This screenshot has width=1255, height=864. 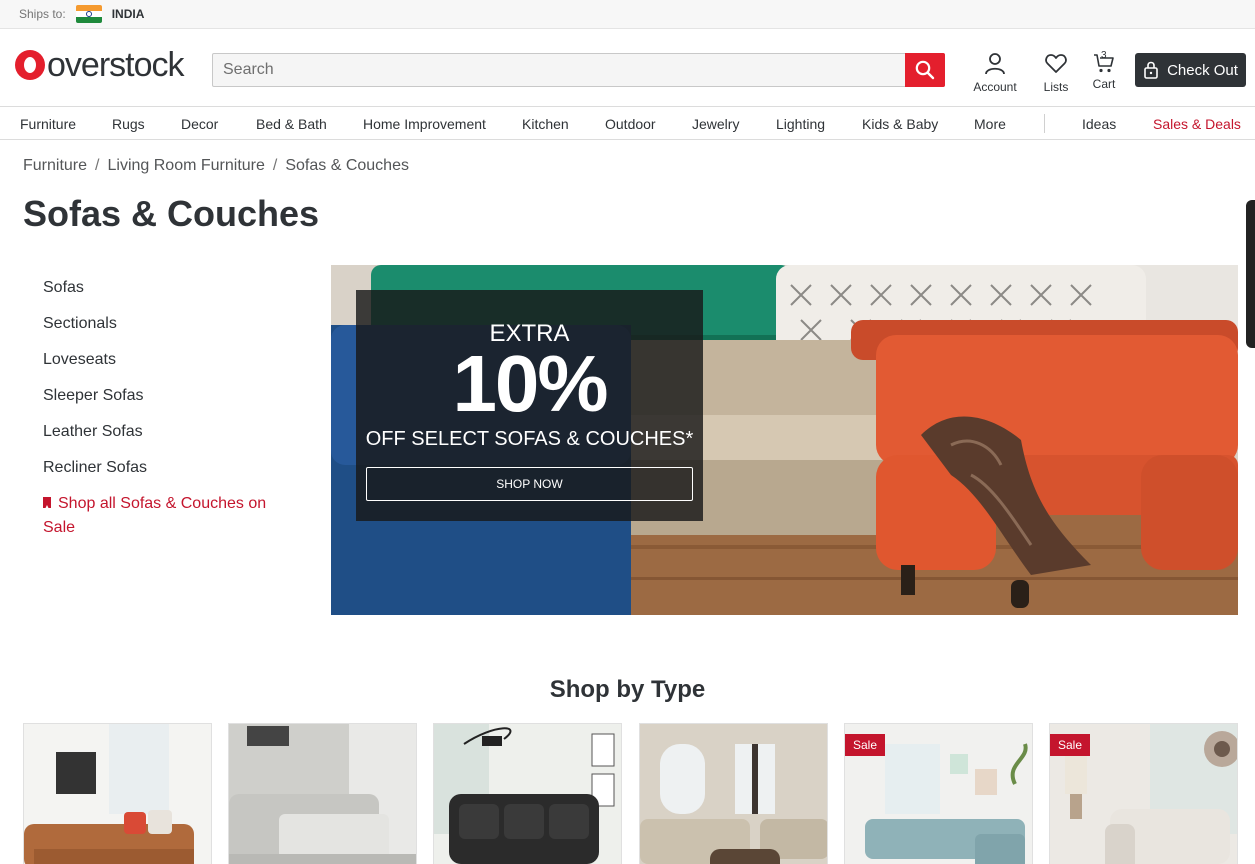 I want to click on search-input, so click(x=560, y=70).